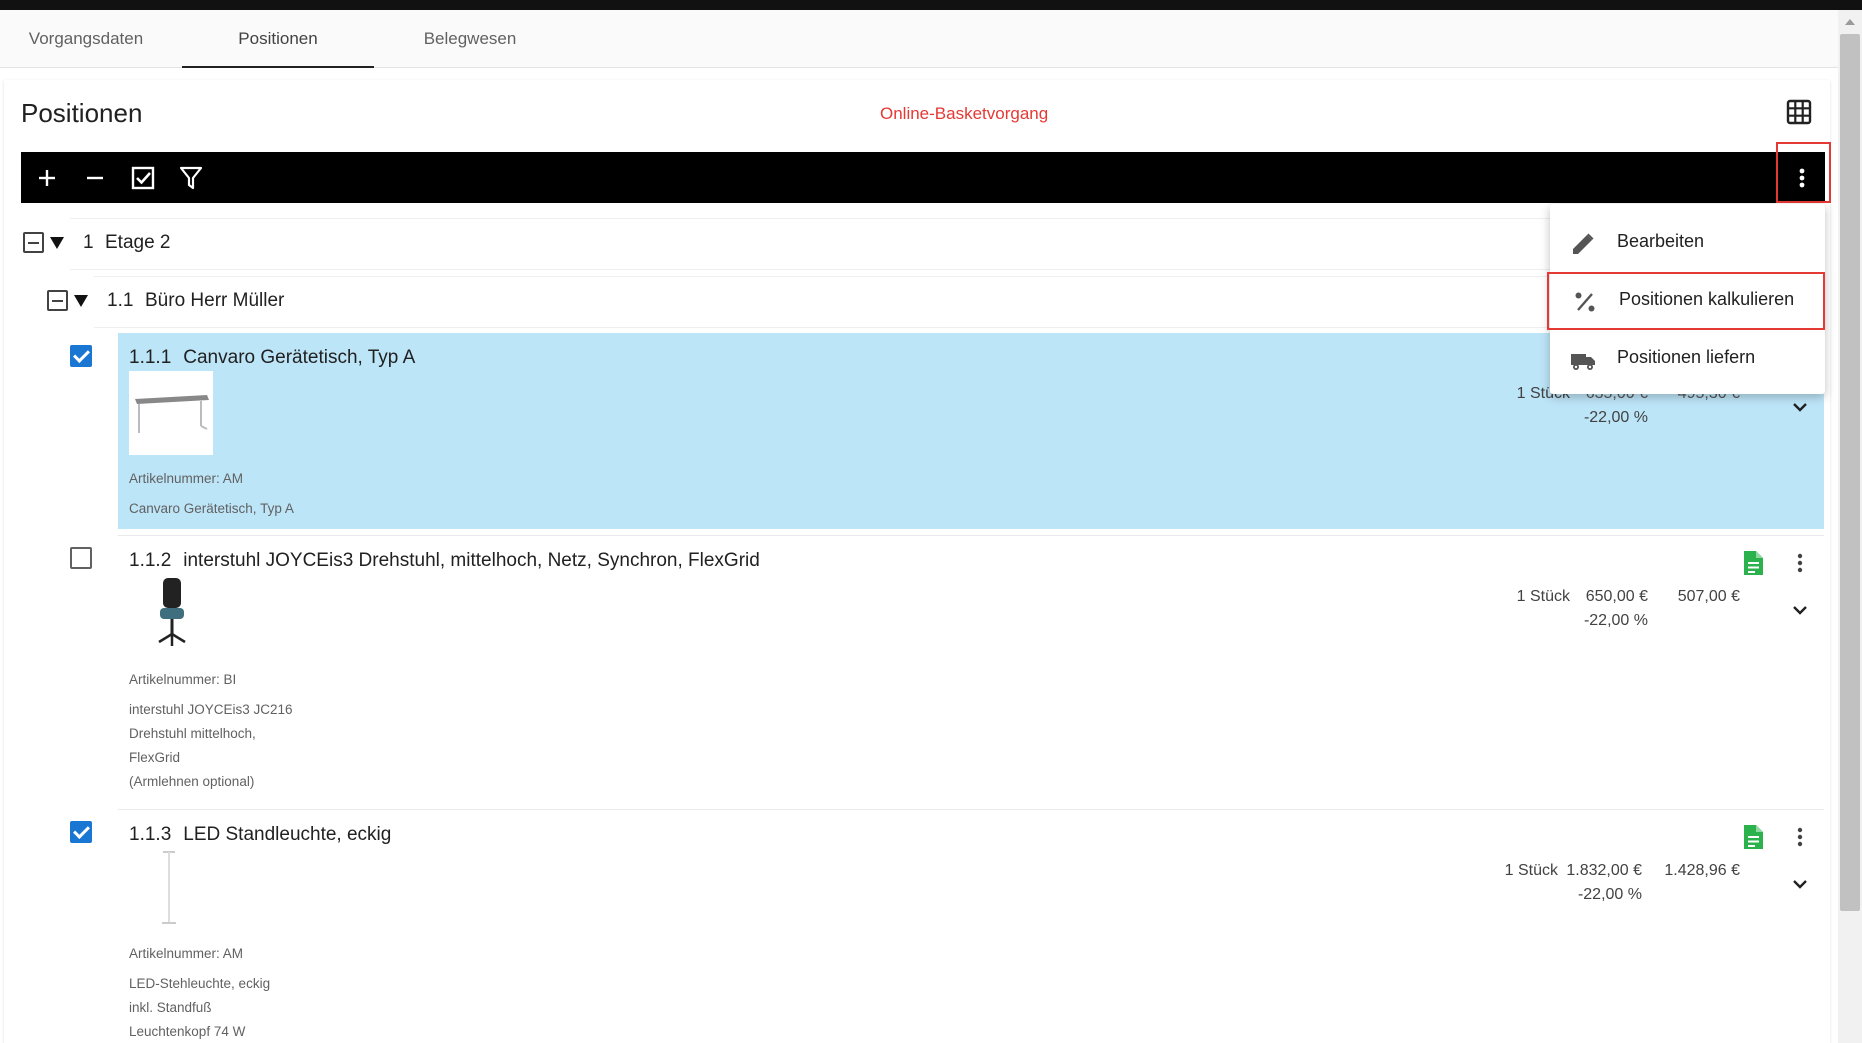 The height and width of the screenshot is (1043, 1862). I want to click on percent-icon, so click(1585, 302).